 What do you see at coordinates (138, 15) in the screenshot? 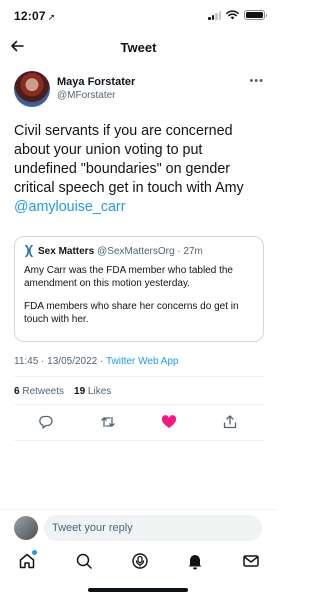
I see `status-bar: 12:07 ➚` at bounding box center [138, 15].